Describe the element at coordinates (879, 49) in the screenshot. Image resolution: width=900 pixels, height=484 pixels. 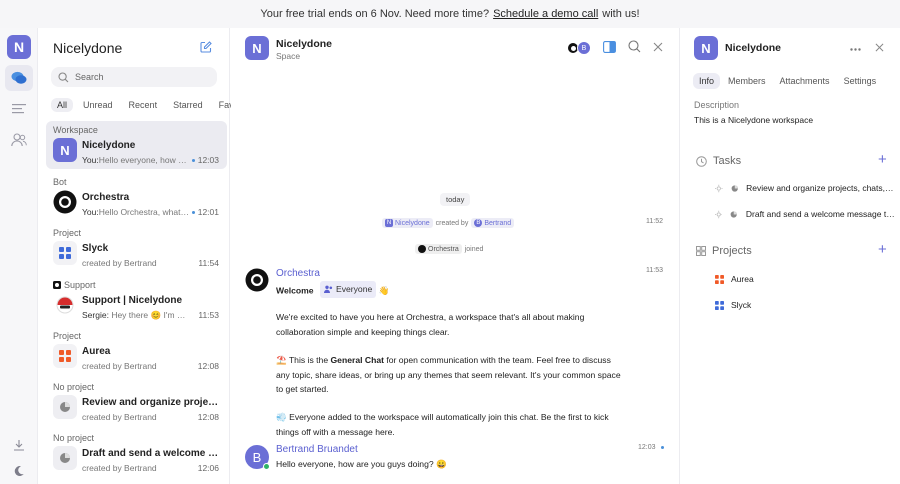
I see `close-details-button` at that location.